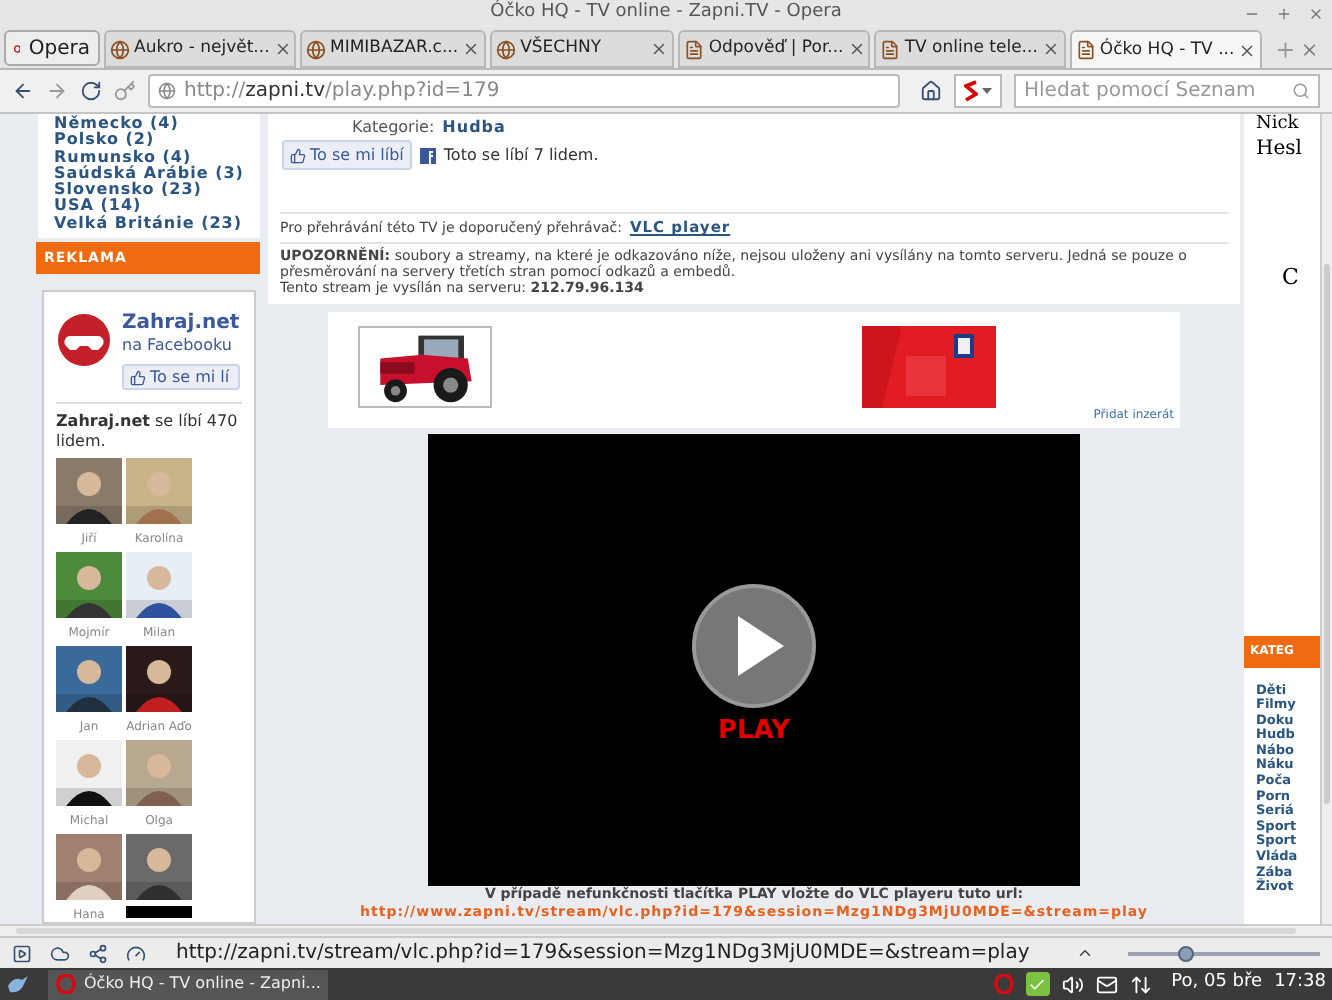 This screenshot has width=1332, height=1000. What do you see at coordinates (393, 128) in the screenshot?
I see `category-label: Kategorie:` at bounding box center [393, 128].